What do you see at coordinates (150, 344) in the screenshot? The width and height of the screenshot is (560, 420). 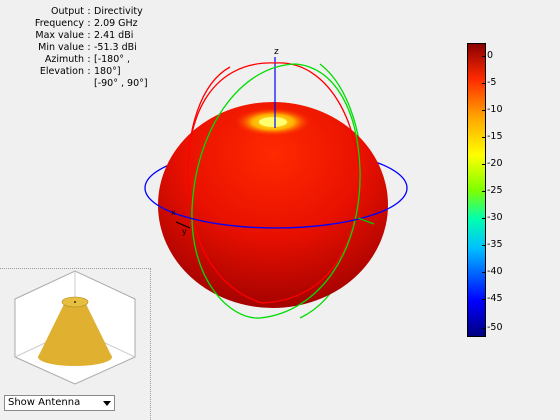 I see `panel-divider` at bounding box center [150, 344].